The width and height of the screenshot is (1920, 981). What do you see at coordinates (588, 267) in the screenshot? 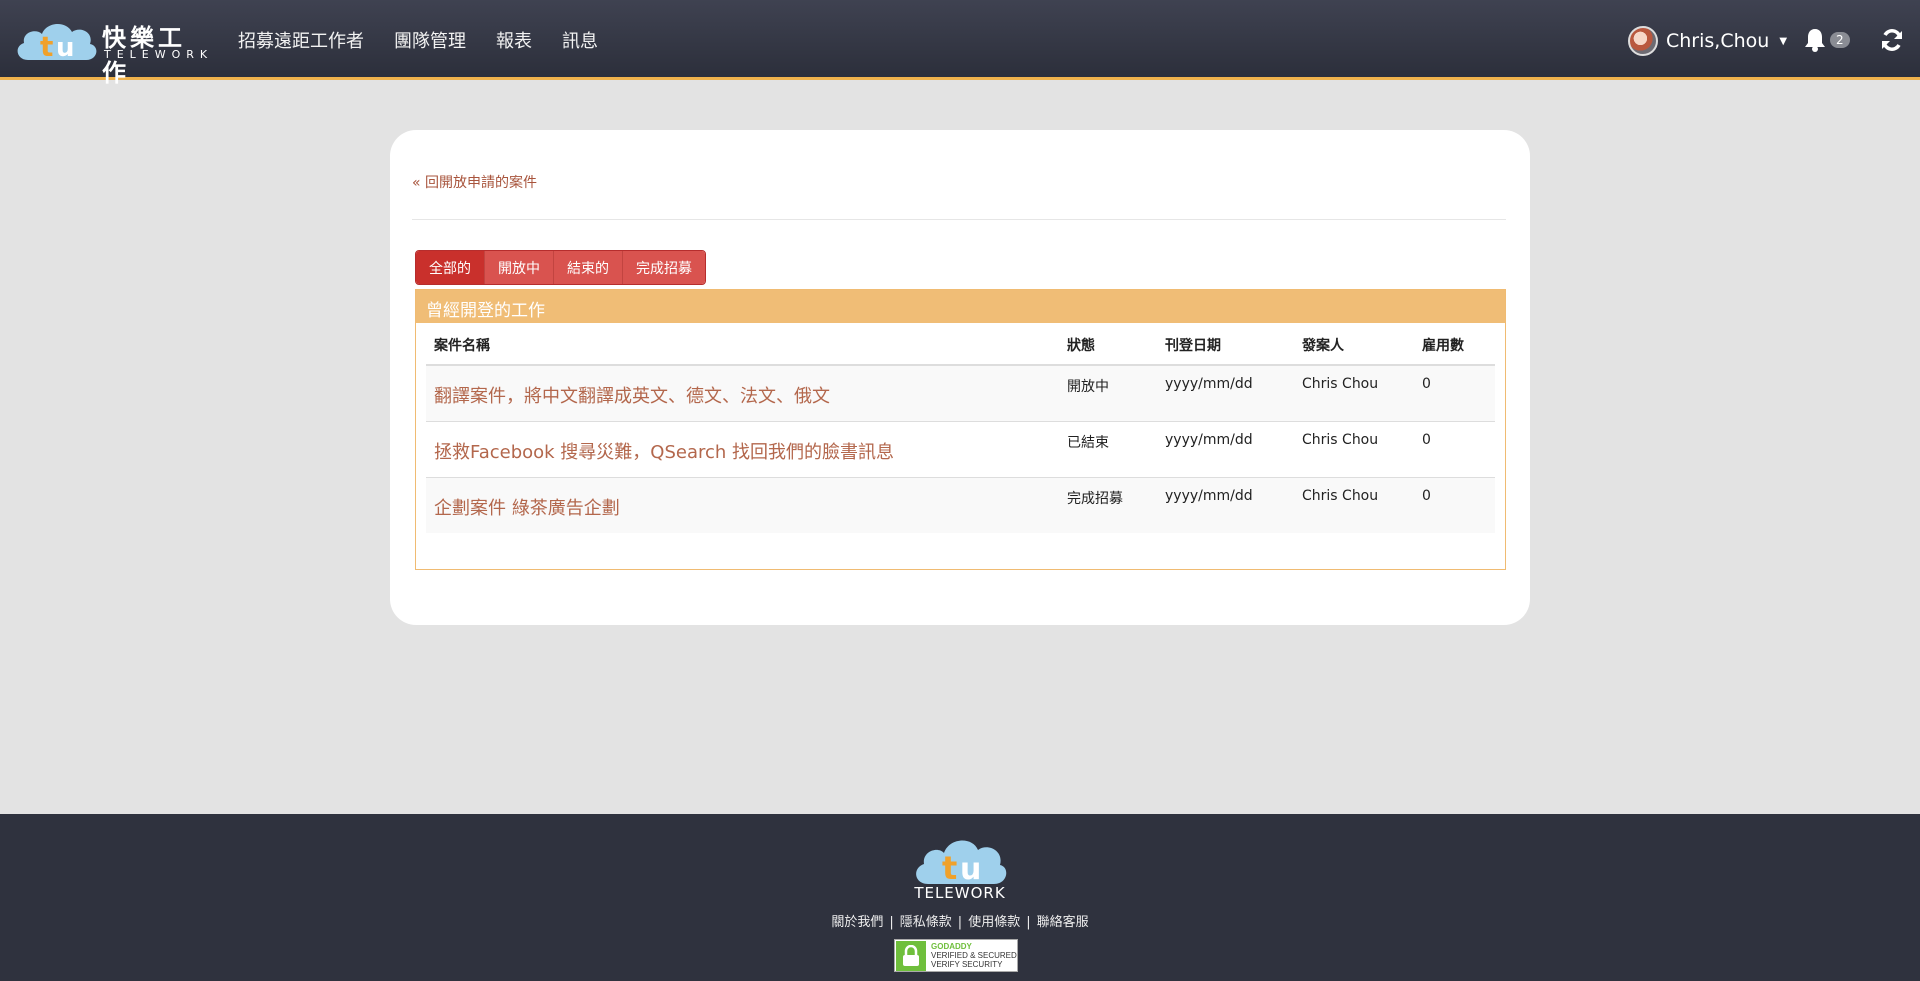
I see `filter-closed-button: 結束的` at bounding box center [588, 267].